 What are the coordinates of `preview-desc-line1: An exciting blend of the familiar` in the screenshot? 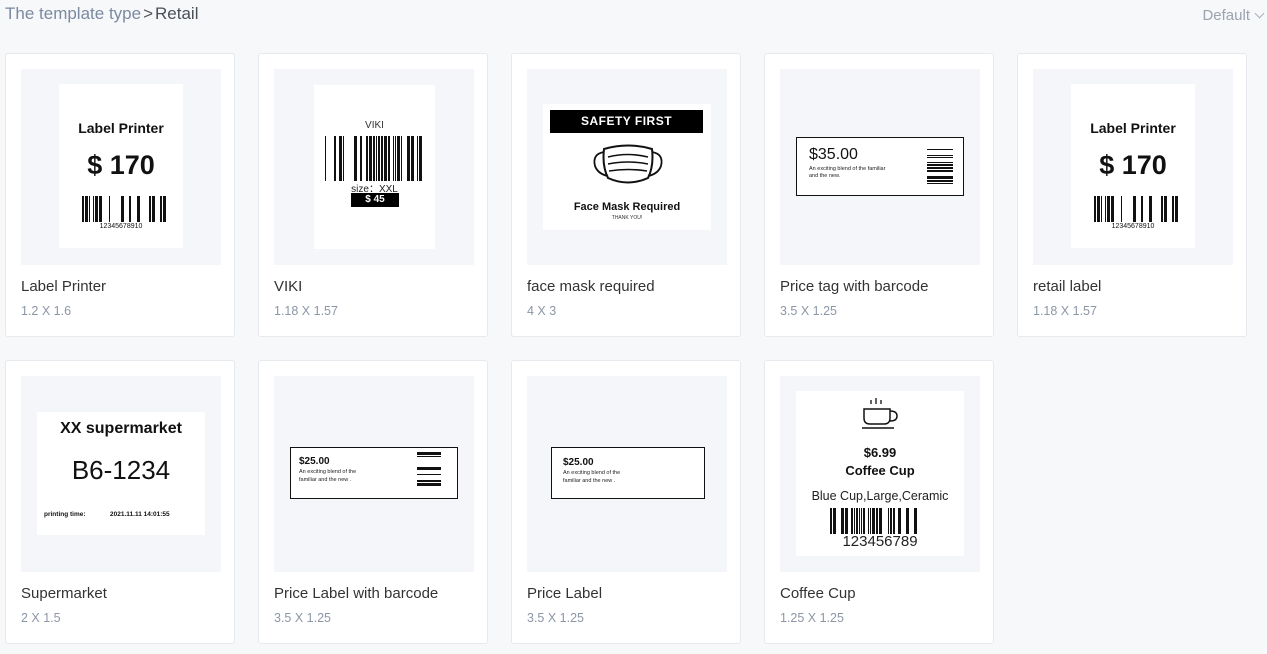 It's located at (847, 169).